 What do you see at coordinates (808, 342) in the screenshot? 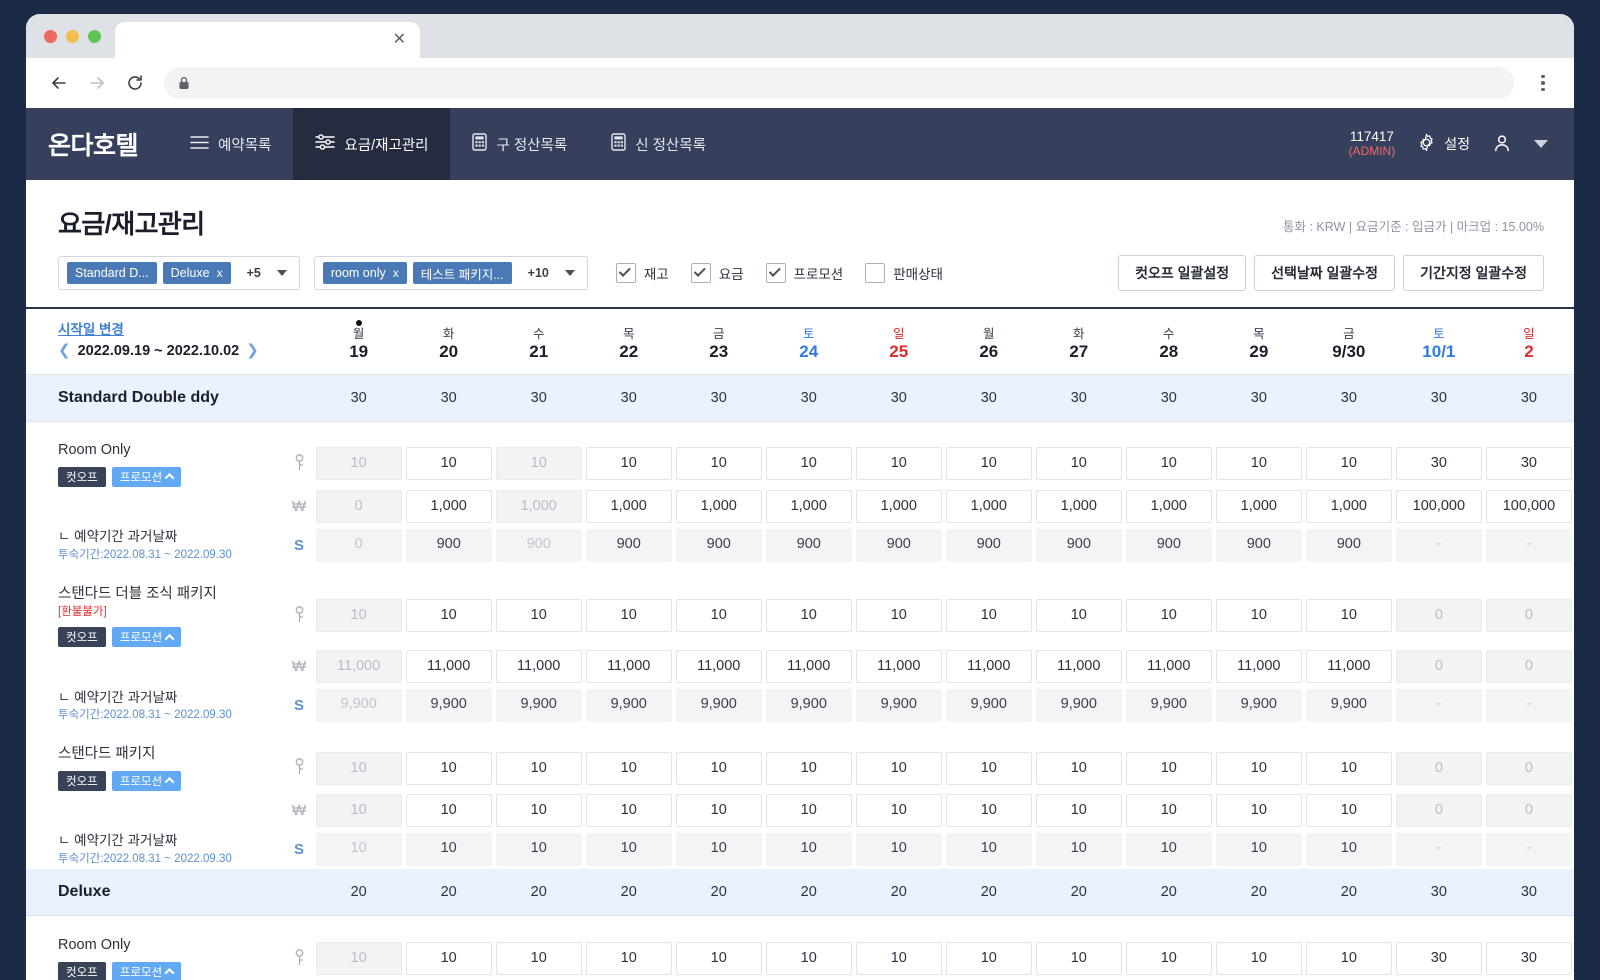
I see `day-header-24: 토 24` at bounding box center [808, 342].